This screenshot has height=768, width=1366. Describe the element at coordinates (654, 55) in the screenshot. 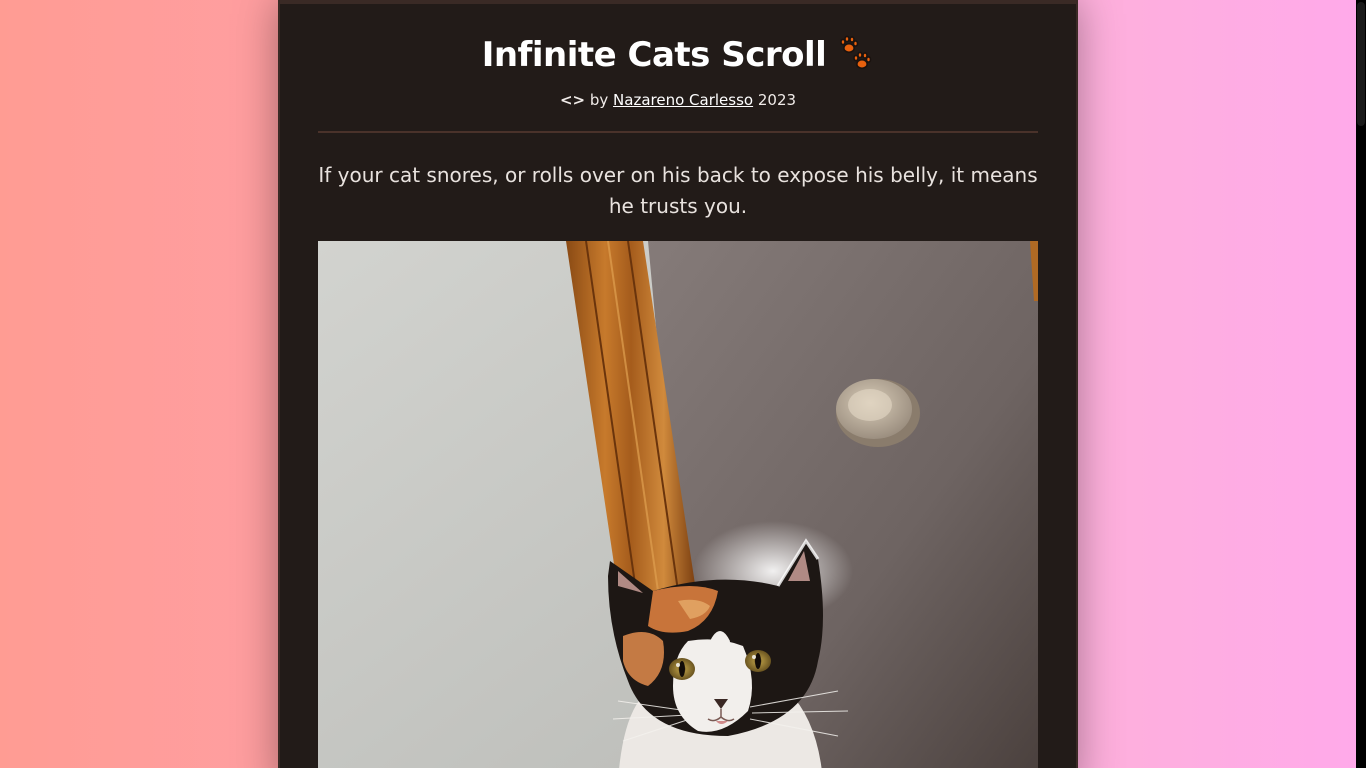

I see `page-title-text: Infinite Cats Scroll` at that location.